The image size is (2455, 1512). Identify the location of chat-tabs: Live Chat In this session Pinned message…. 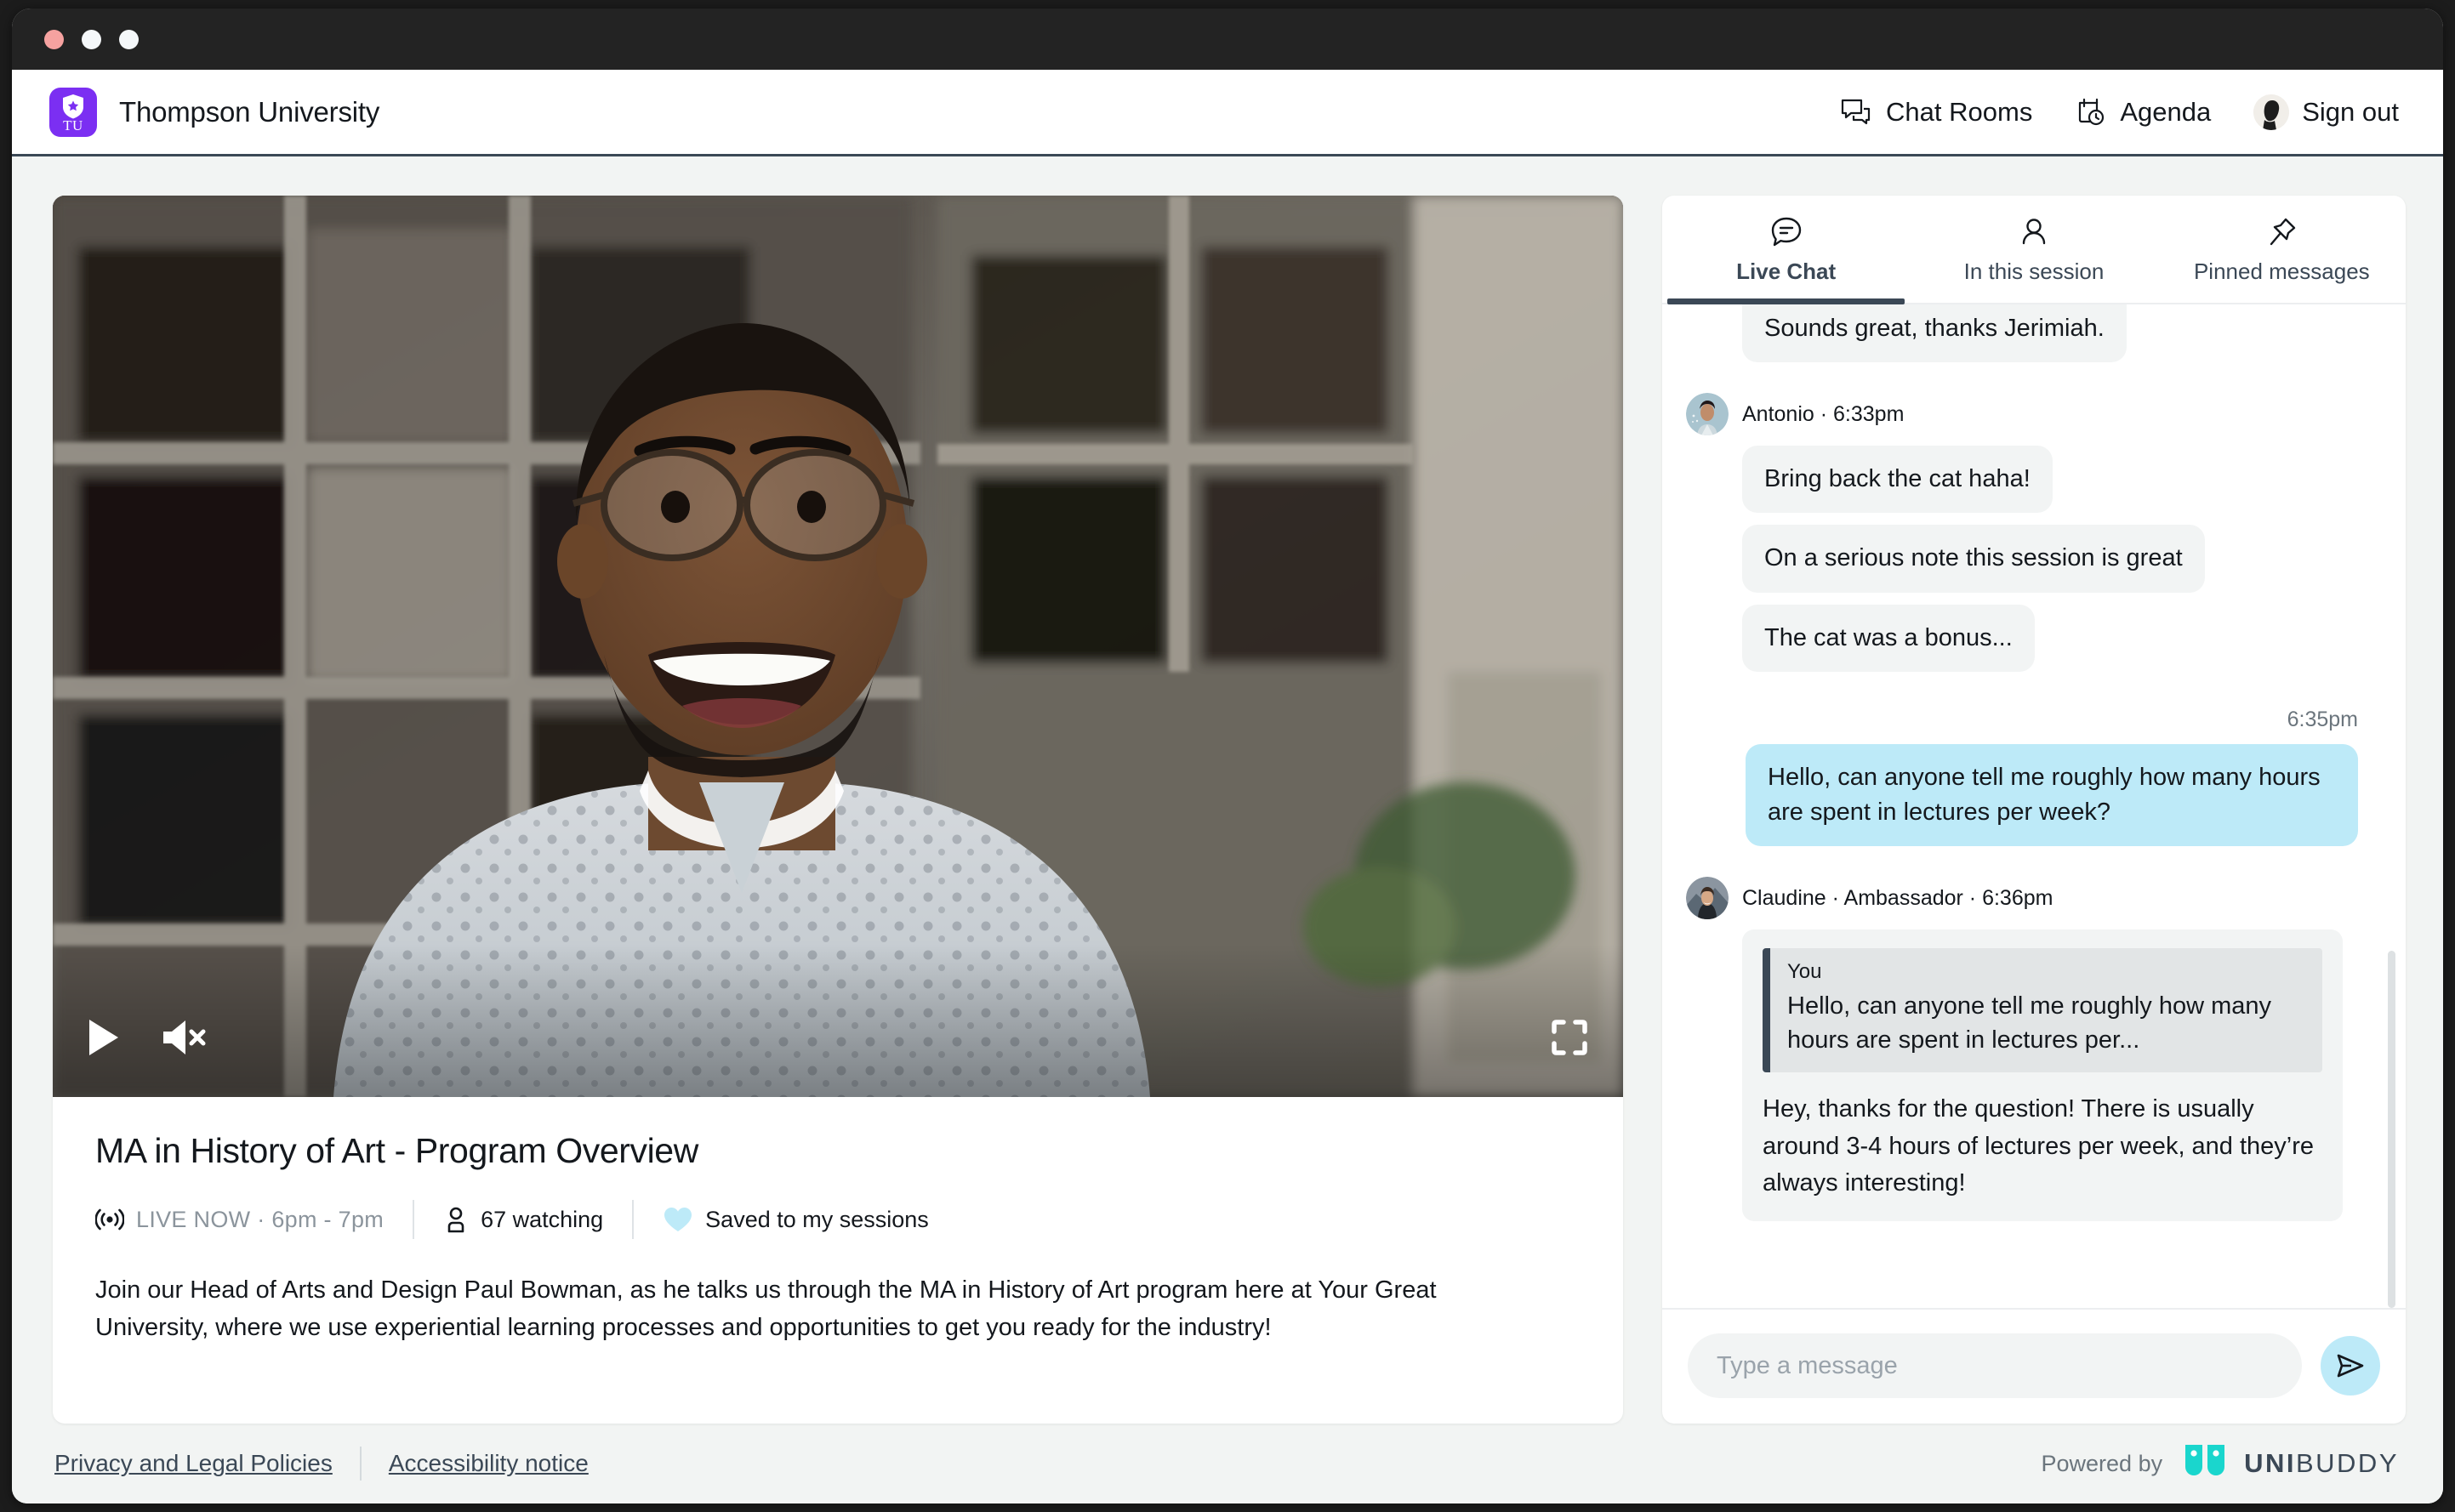
(2034, 250).